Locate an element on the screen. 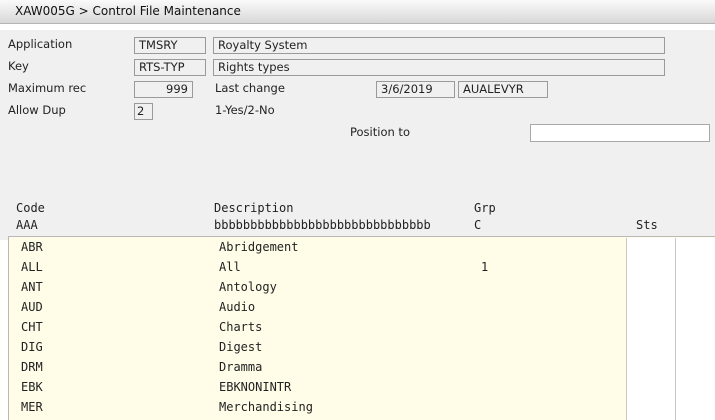 The width and height of the screenshot is (715, 420). grid-right-area is located at coordinates (695, 329).